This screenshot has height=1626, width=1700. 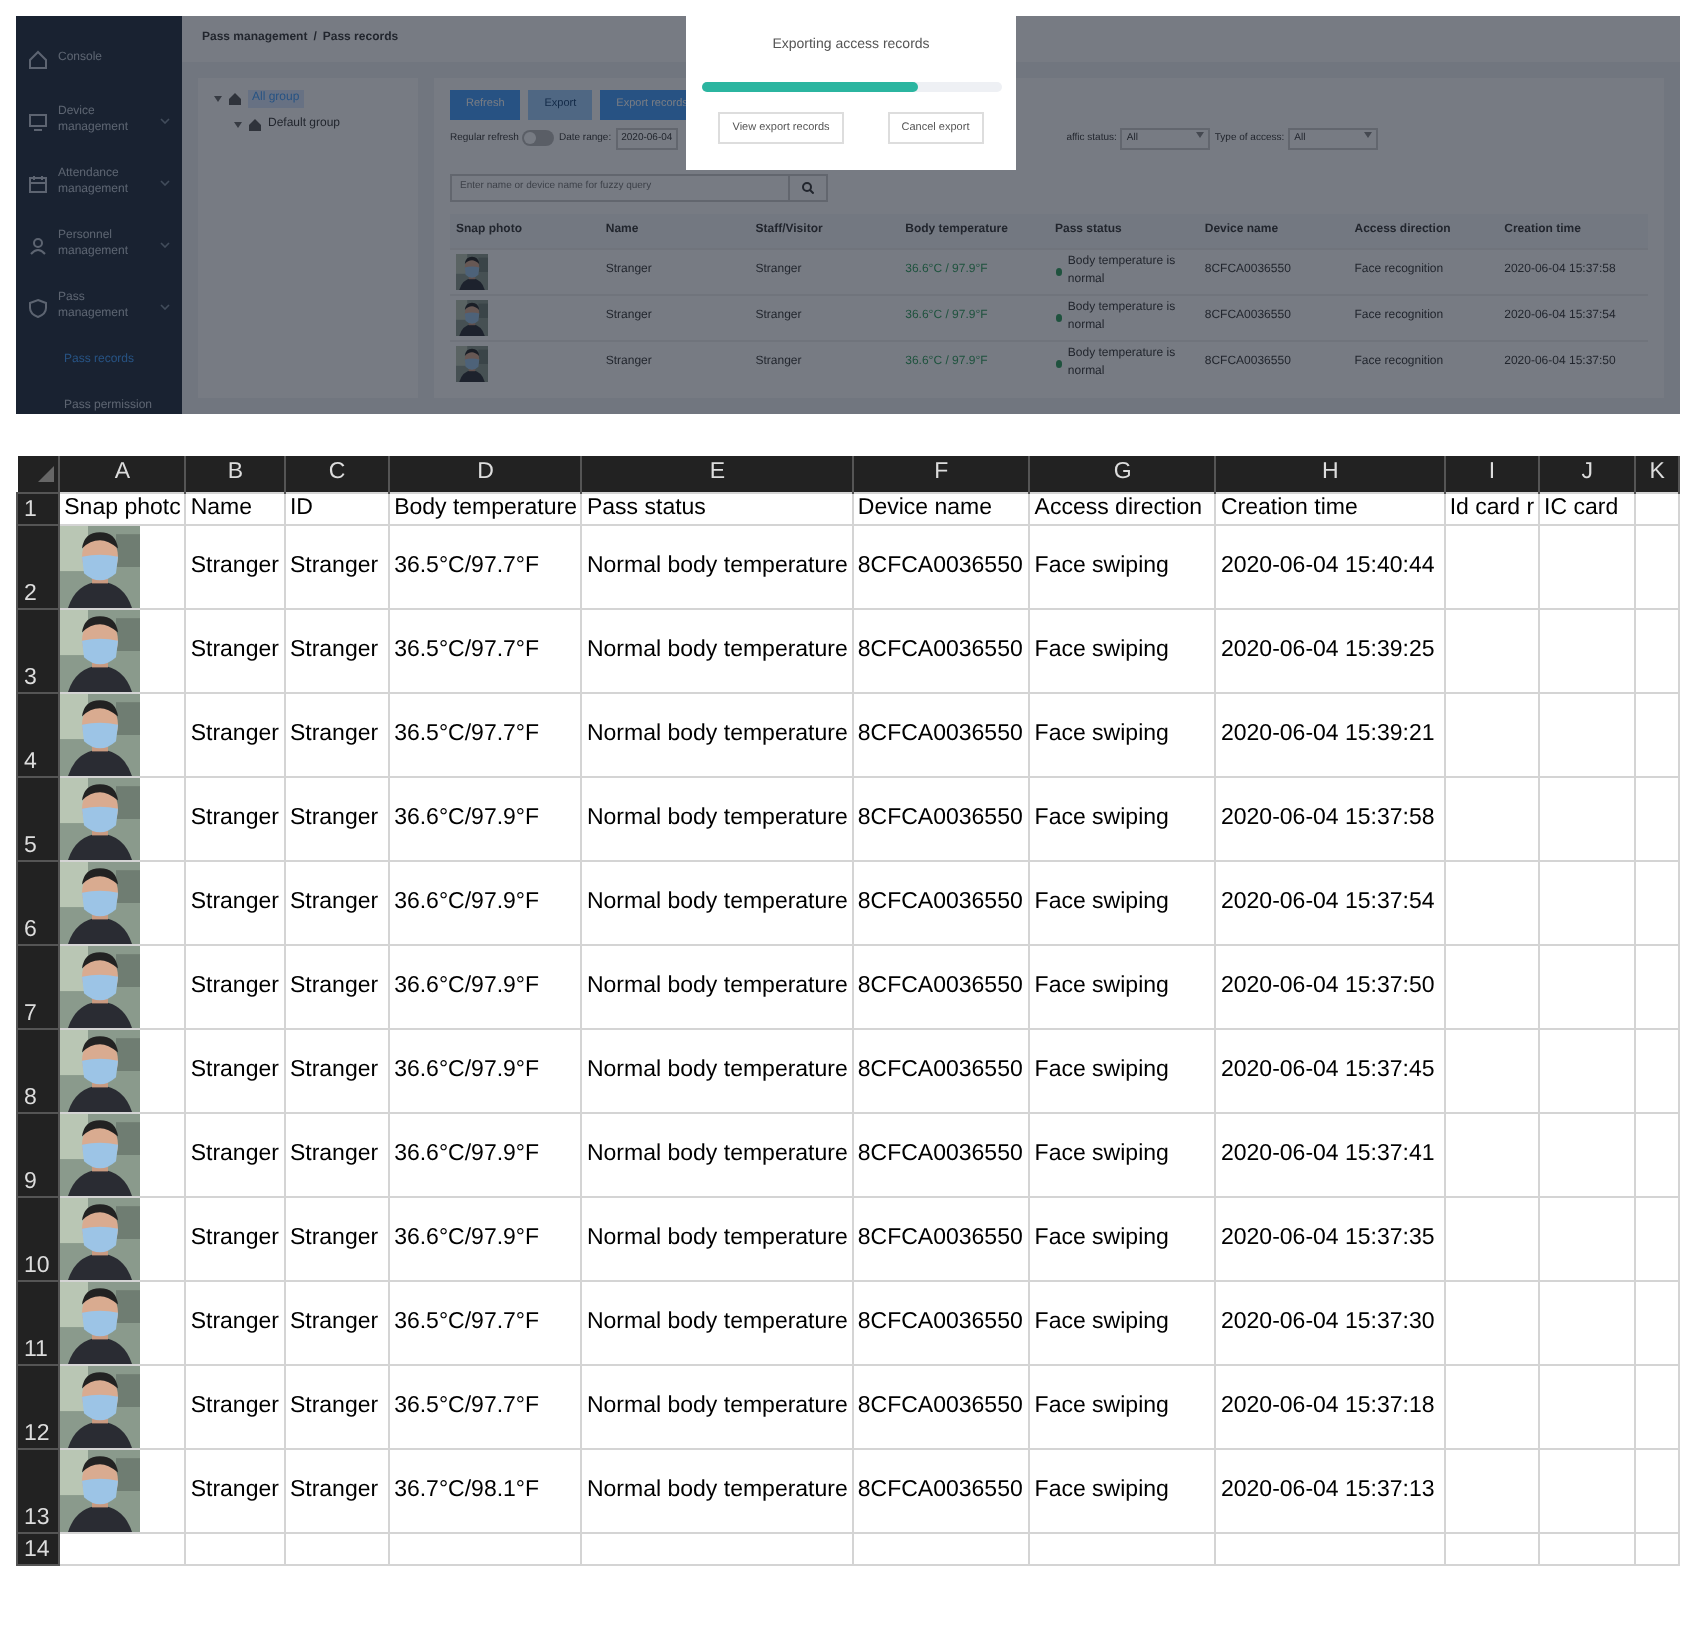 What do you see at coordinates (38, 818) in the screenshot?
I see `row-number: 5` at bounding box center [38, 818].